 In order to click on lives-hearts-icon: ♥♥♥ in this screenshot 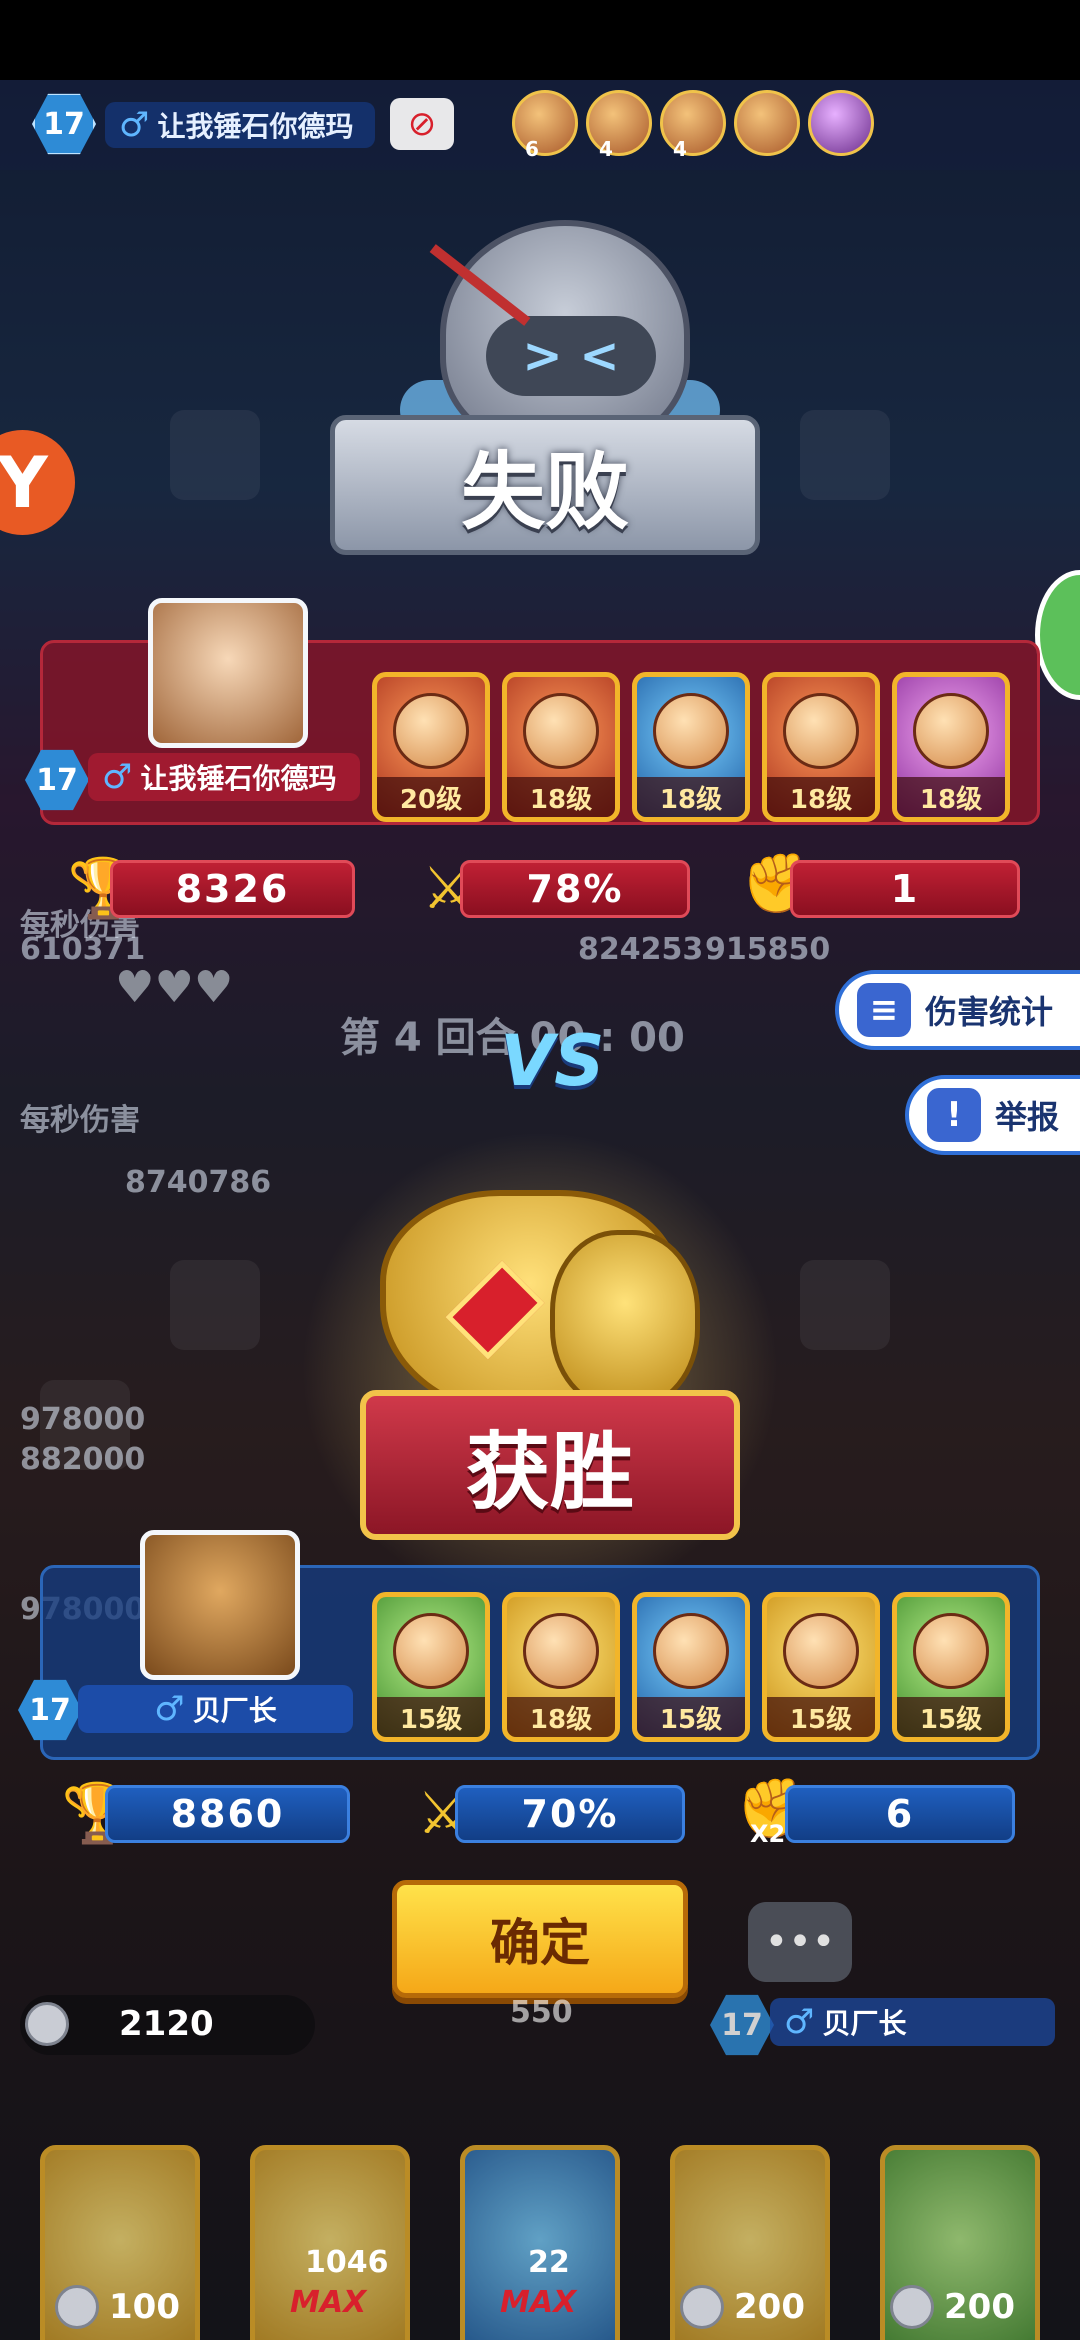, I will do `click(174, 987)`.